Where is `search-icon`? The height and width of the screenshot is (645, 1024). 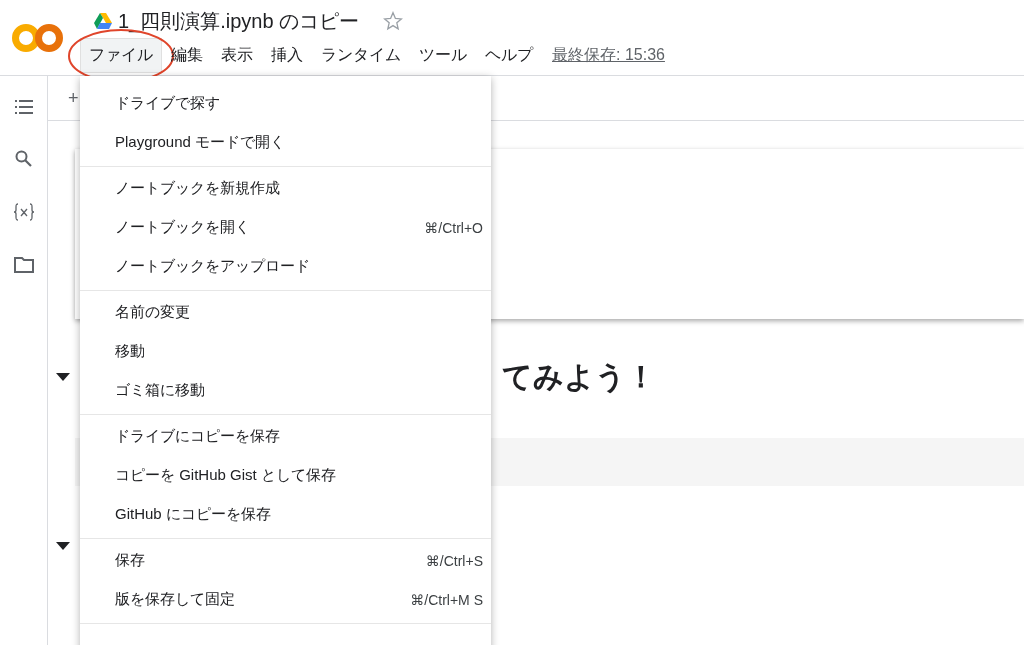
search-icon is located at coordinates (23, 158).